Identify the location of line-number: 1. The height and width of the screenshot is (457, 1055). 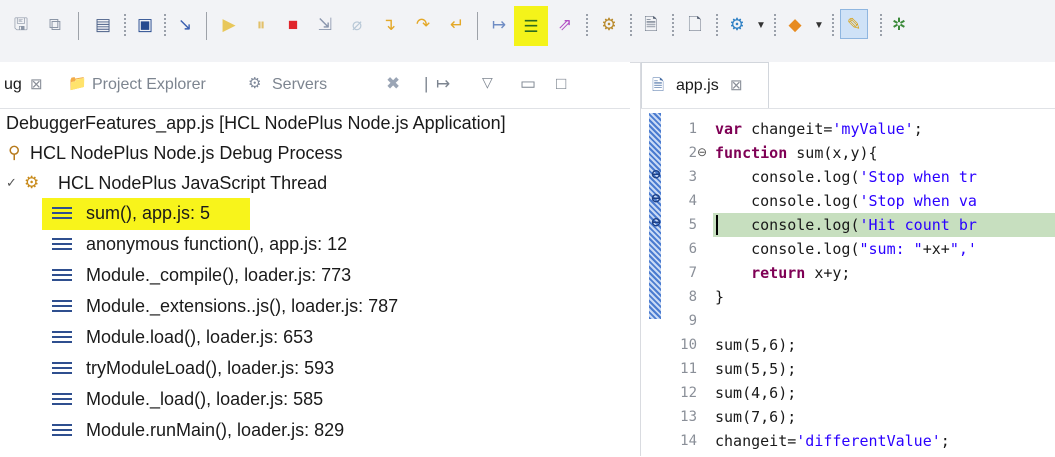
(692, 129).